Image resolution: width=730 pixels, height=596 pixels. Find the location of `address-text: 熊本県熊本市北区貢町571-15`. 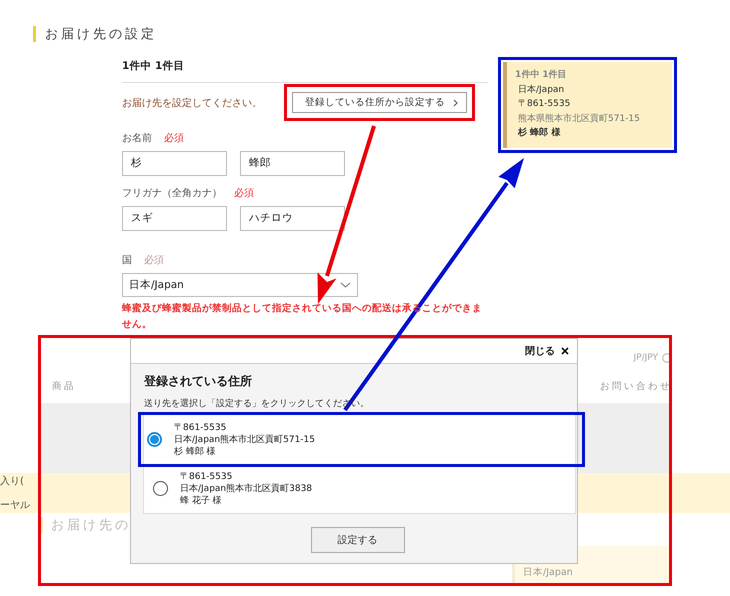

address-text: 熊本県熊本市北区貢町571-15 is located at coordinates (579, 119).